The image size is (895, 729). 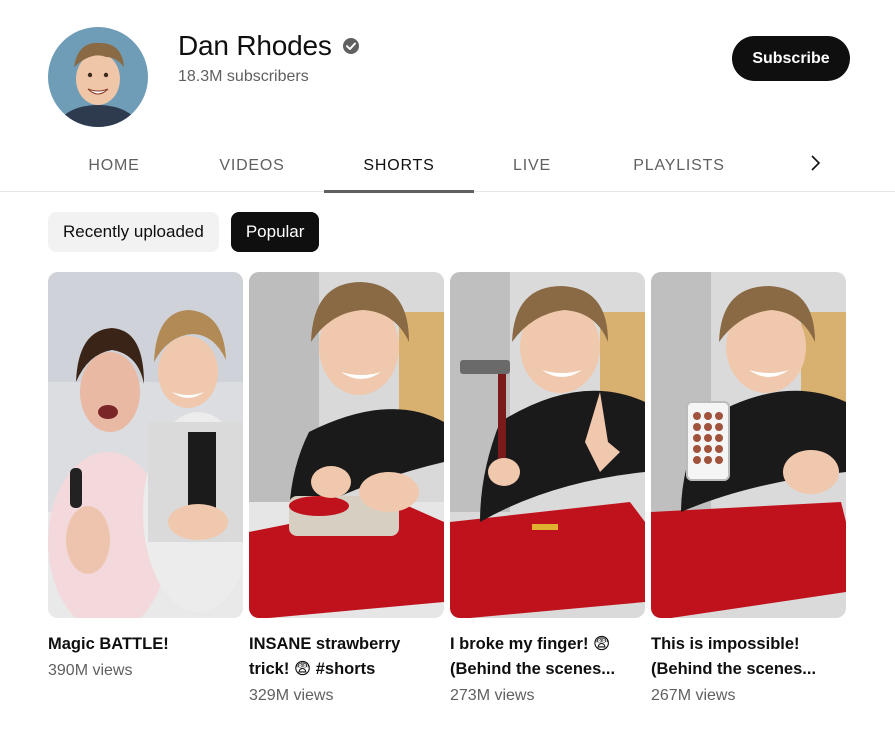 What do you see at coordinates (255, 45) in the screenshot?
I see `channel-name: Dan Rhodes` at bounding box center [255, 45].